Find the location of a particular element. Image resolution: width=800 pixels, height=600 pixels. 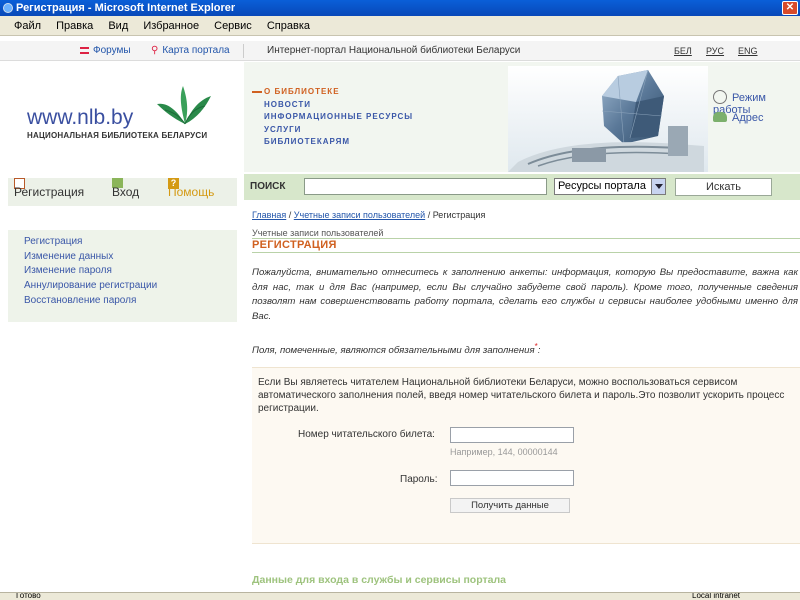

menu-file: Файл is located at coordinates (27, 26).